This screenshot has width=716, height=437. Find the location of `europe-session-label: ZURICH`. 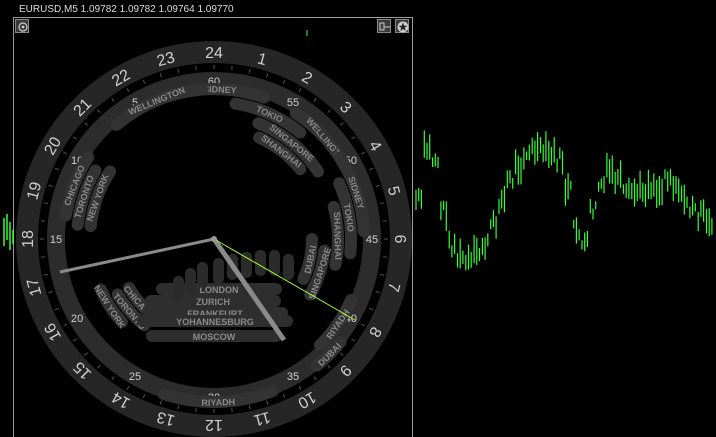

europe-session-label: ZURICH is located at coordinates (213, 302).